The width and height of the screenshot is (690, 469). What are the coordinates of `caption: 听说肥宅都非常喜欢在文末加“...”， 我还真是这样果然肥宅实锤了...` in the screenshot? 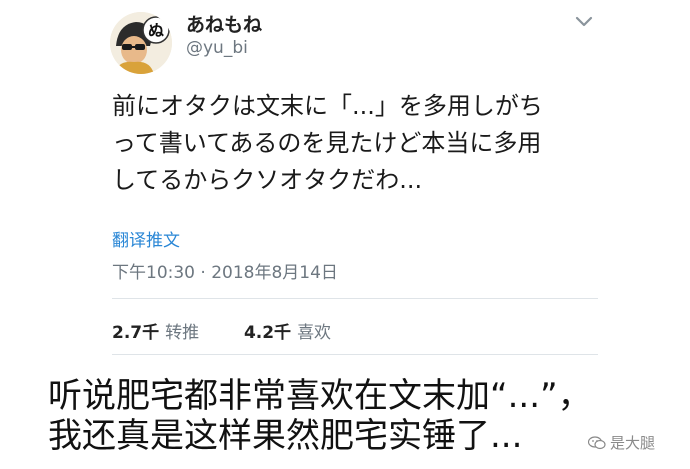 It's located at (320, 416).